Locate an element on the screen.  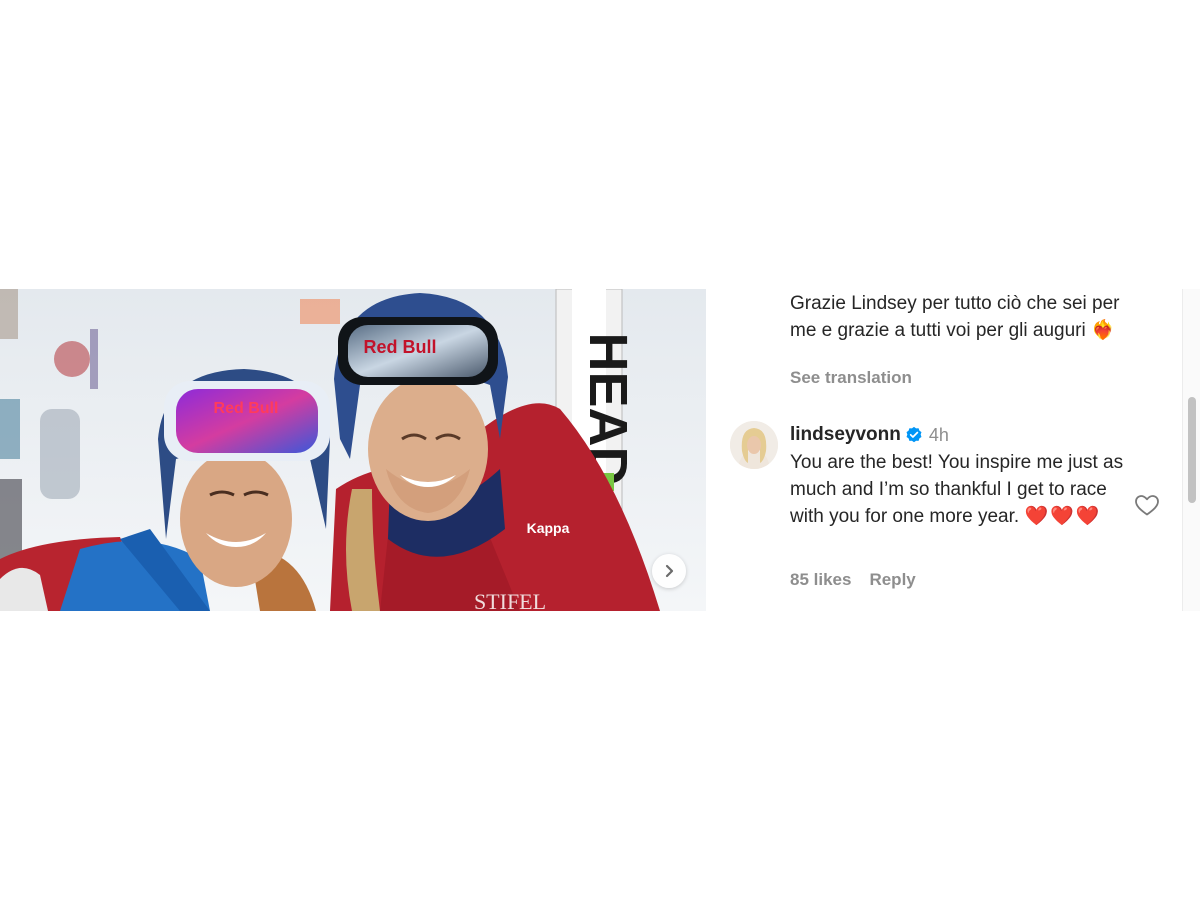
avatar is located at coordinates (754, 445).